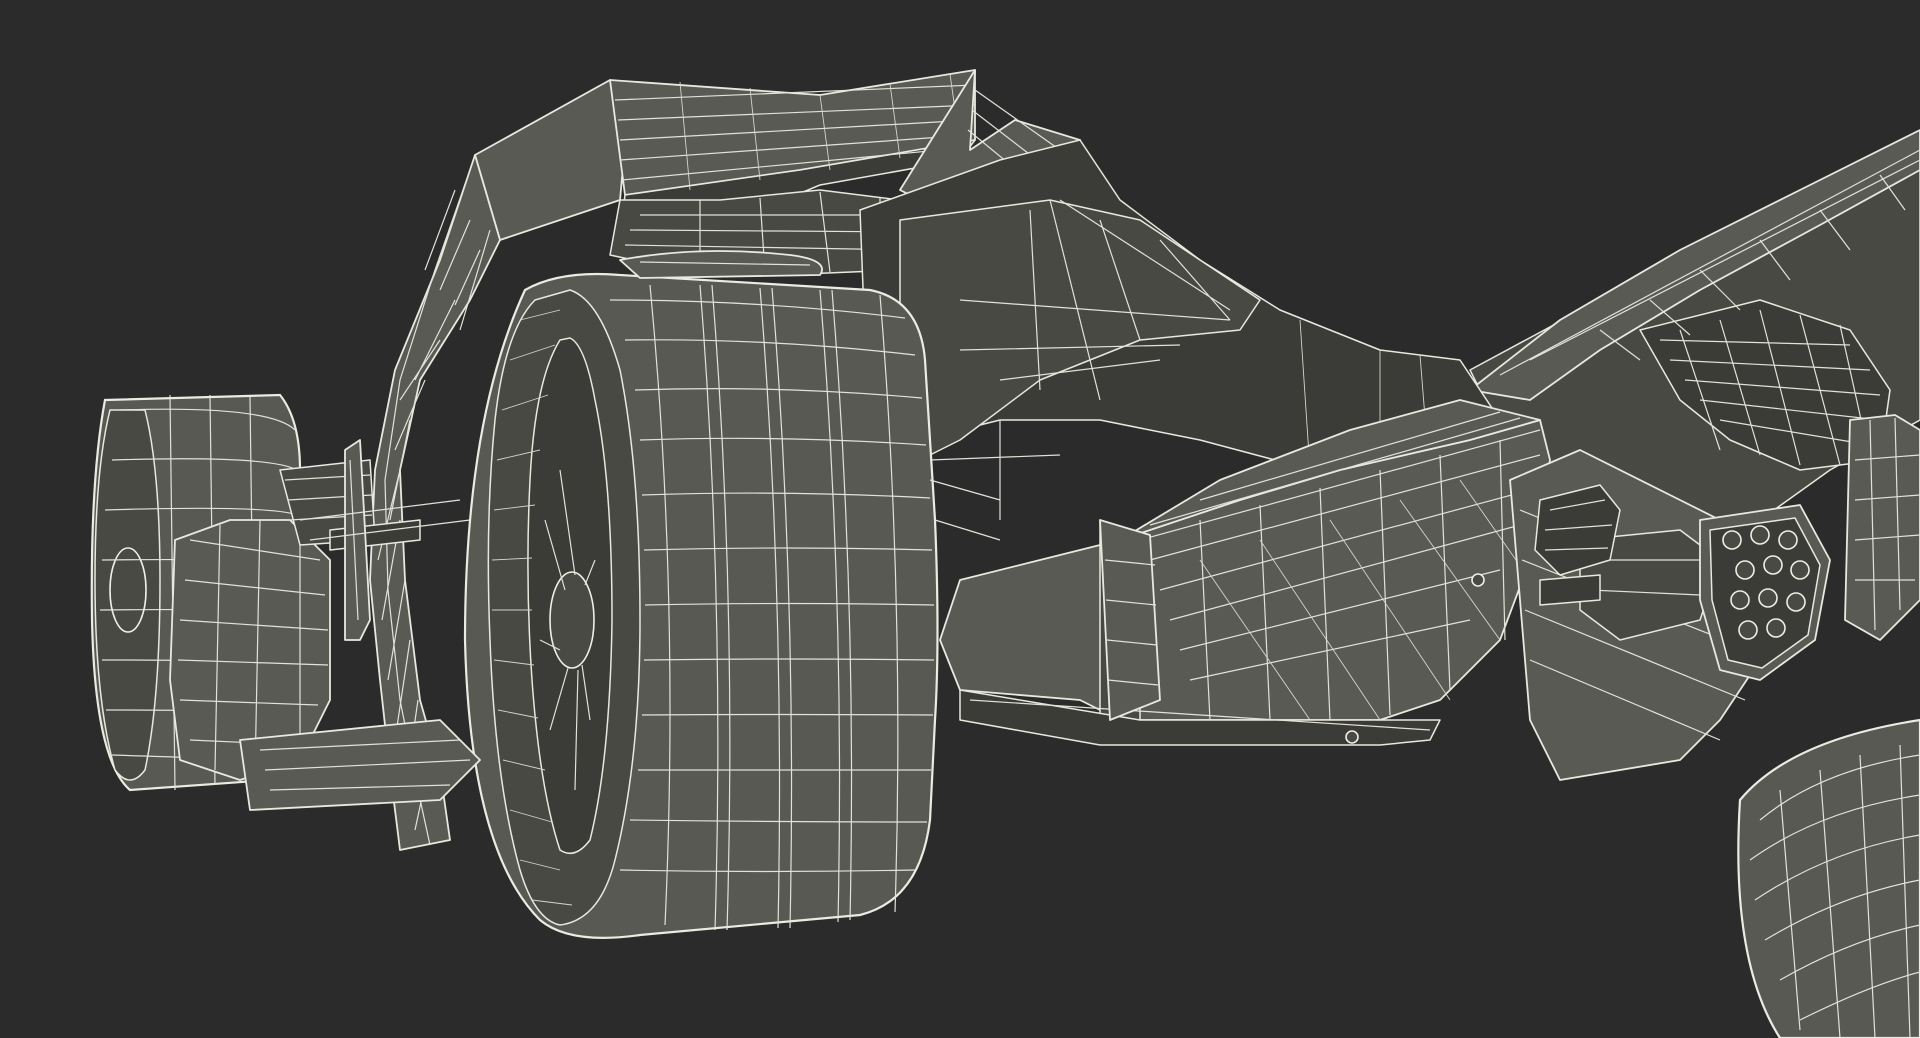 The height and width of the screenshot is (1038, 1920). Describe the element at coordinates (721, 264) in the screenshot. I see `tire-fender-cap` at that location.